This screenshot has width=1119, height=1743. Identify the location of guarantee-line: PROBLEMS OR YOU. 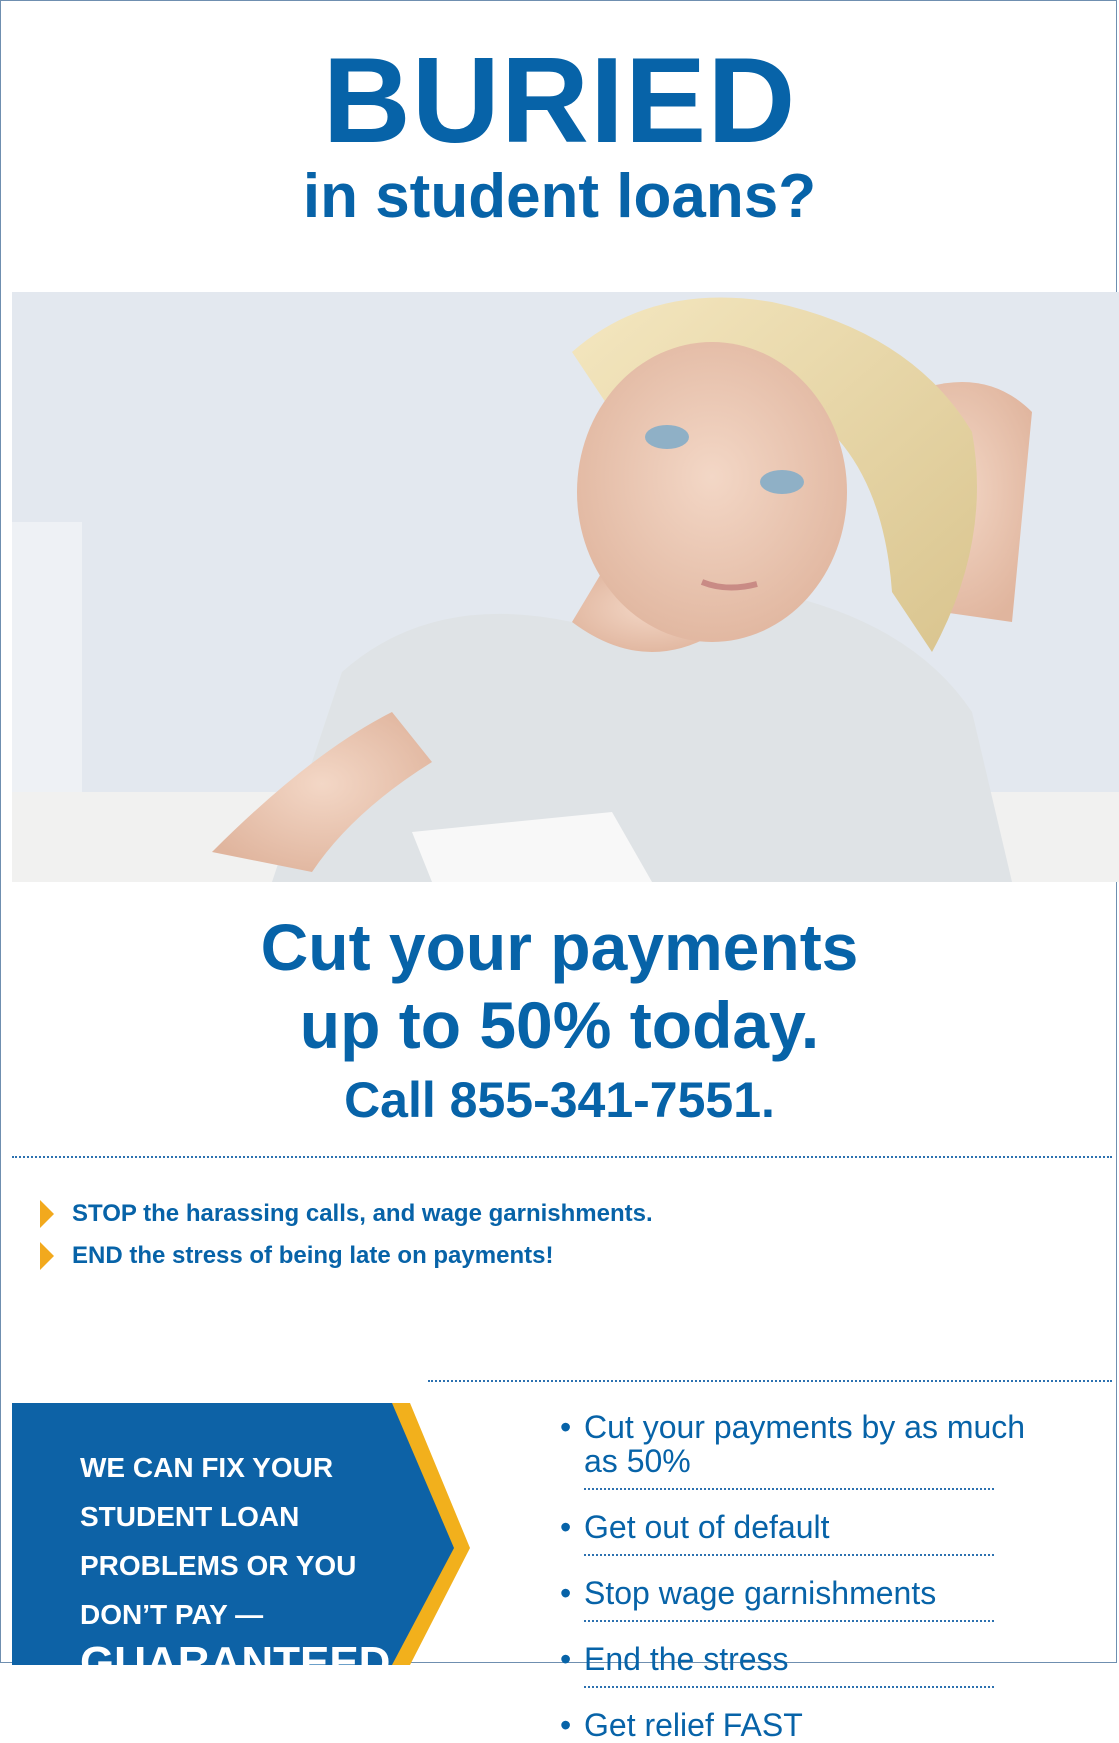
(218, 1565).